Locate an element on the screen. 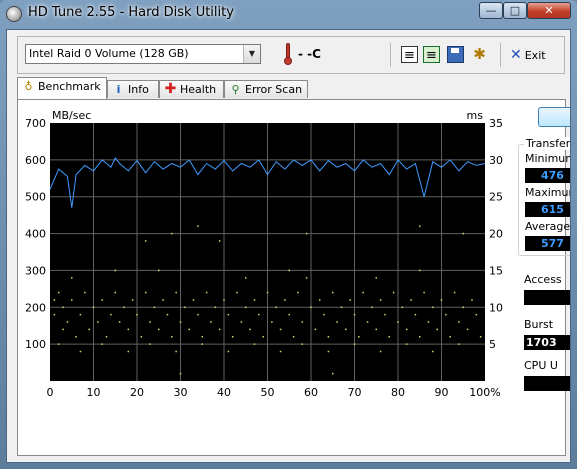 This screenshot has height=469, width=577. average-label: Average is located at coordinates (548, 226).